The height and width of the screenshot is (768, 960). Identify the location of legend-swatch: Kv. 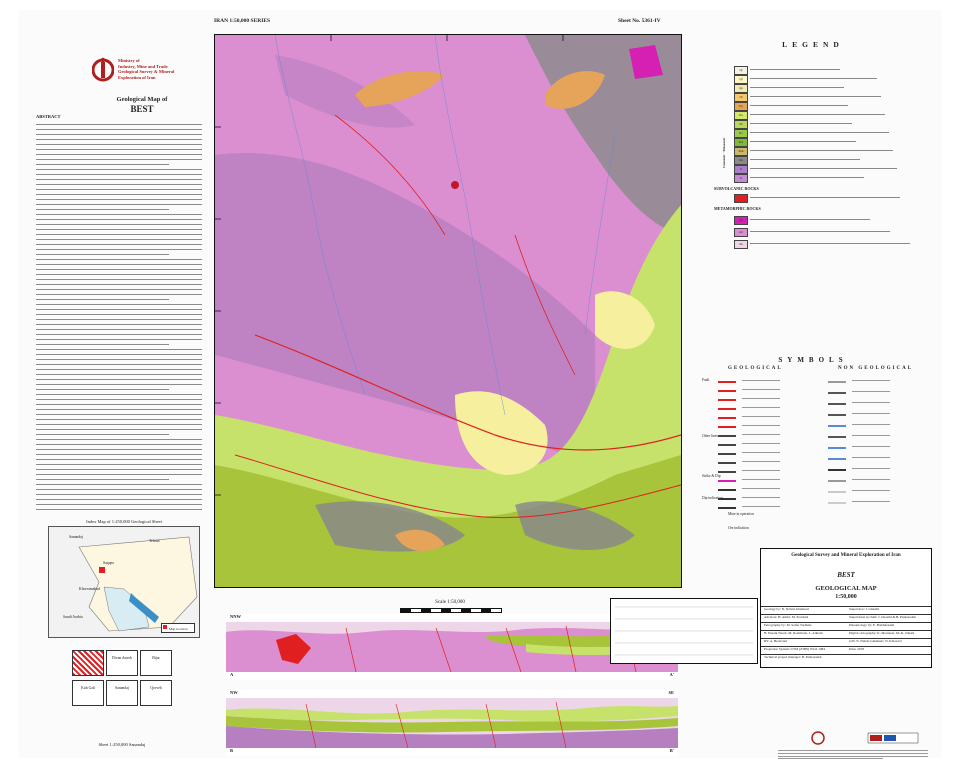
(741, 133).